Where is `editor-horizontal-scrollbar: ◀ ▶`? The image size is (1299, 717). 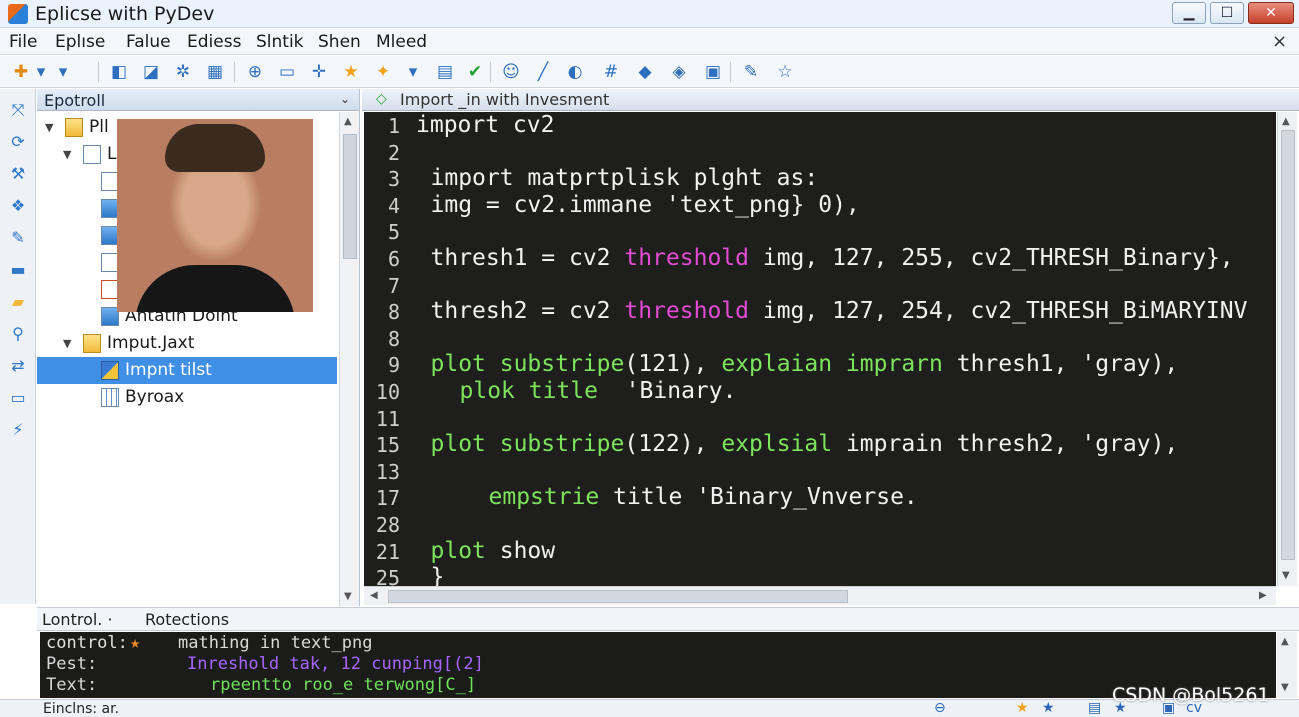
editor-horizontal-scrollbar: ◀ ▶ is located at coordinates (820, 595).